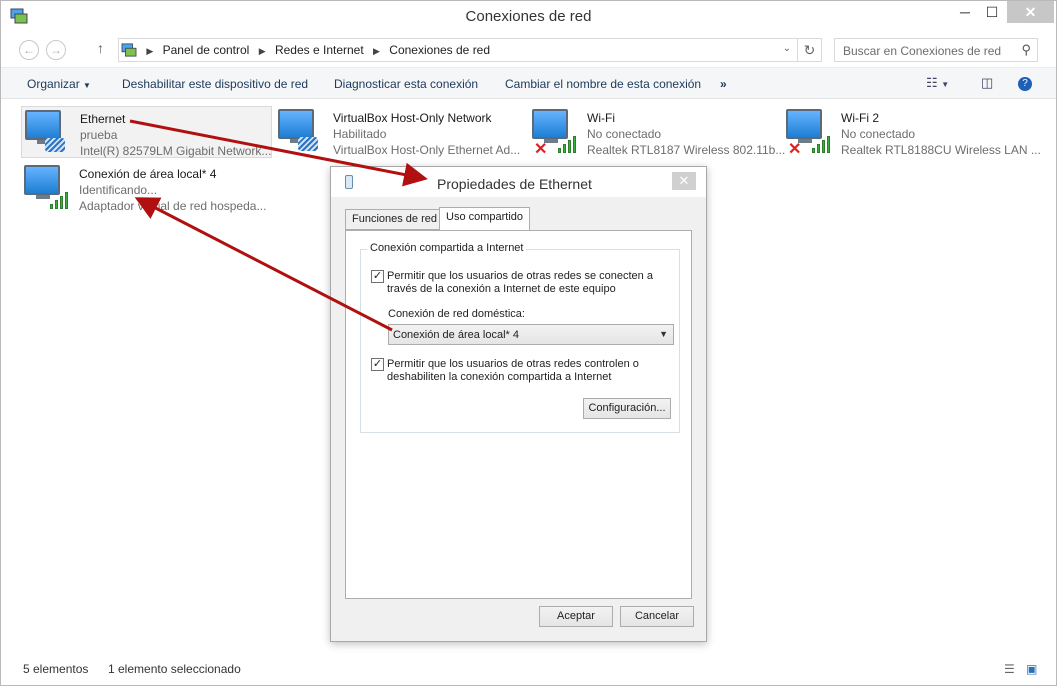 The width and height of the screenshot is (1057, 686). Describe the element at coordinates (56, 50) in the screenshot. I see `forward-arrow-icon: →` at that location.